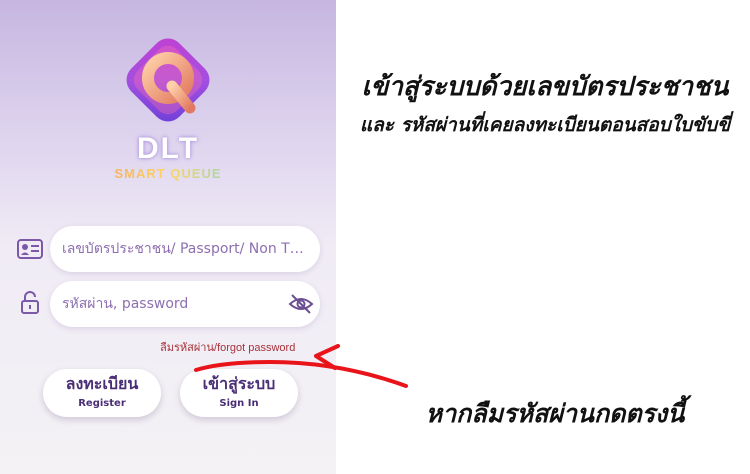 This screenshot has height=474, width=750. What do you see at coordinates (555, 413) in the screenshot?
I see `forgot-password-note: หากลืมรหัสผ่านกดตรงนี้` at bounding box center [555, 413].